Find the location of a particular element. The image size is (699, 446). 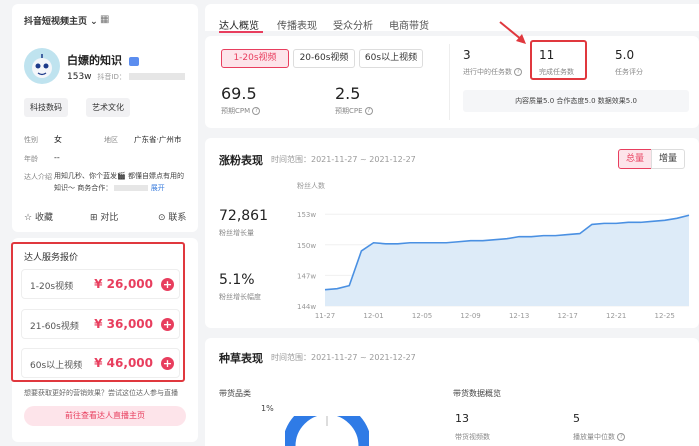

gender-value: 女 is located at coordinates (58, 139).